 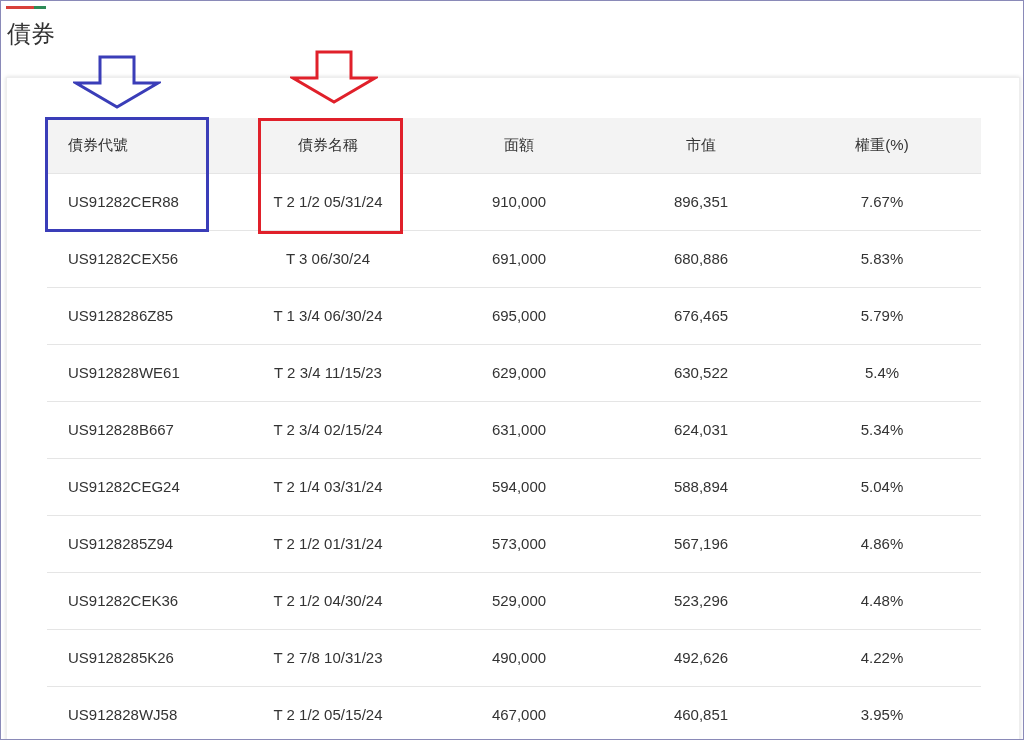 What do you see at coordinates (519, 429) in the screenshot?
I see `table-cell-text: 631,000` at bounding box center [519, 429].